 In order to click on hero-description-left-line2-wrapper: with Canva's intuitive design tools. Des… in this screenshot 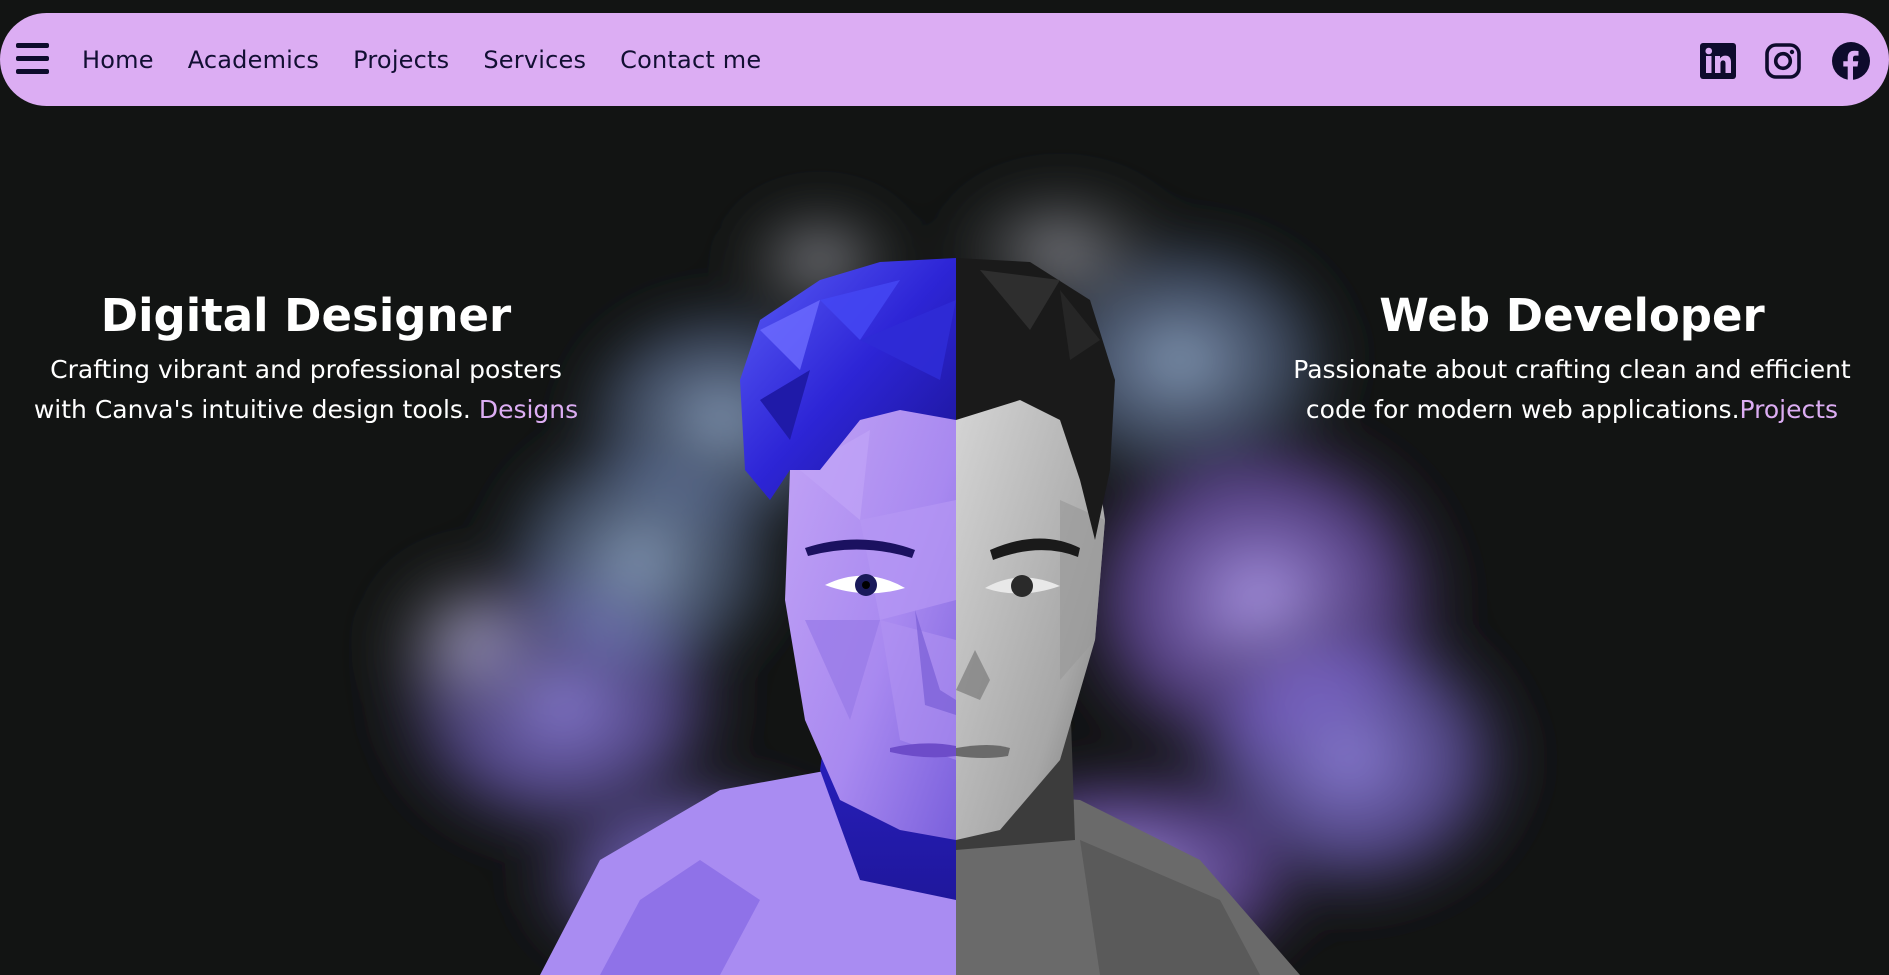, I will do `click(306, 410)`.